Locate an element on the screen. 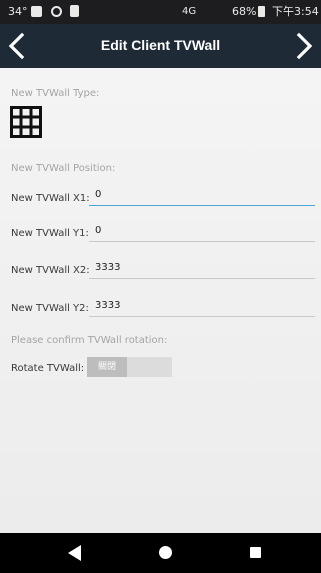 The width and height of the screenshot is (321, 573). rotation-confirm-label: Please confirm TVWall rotation: is located at coordinates (89, 340).